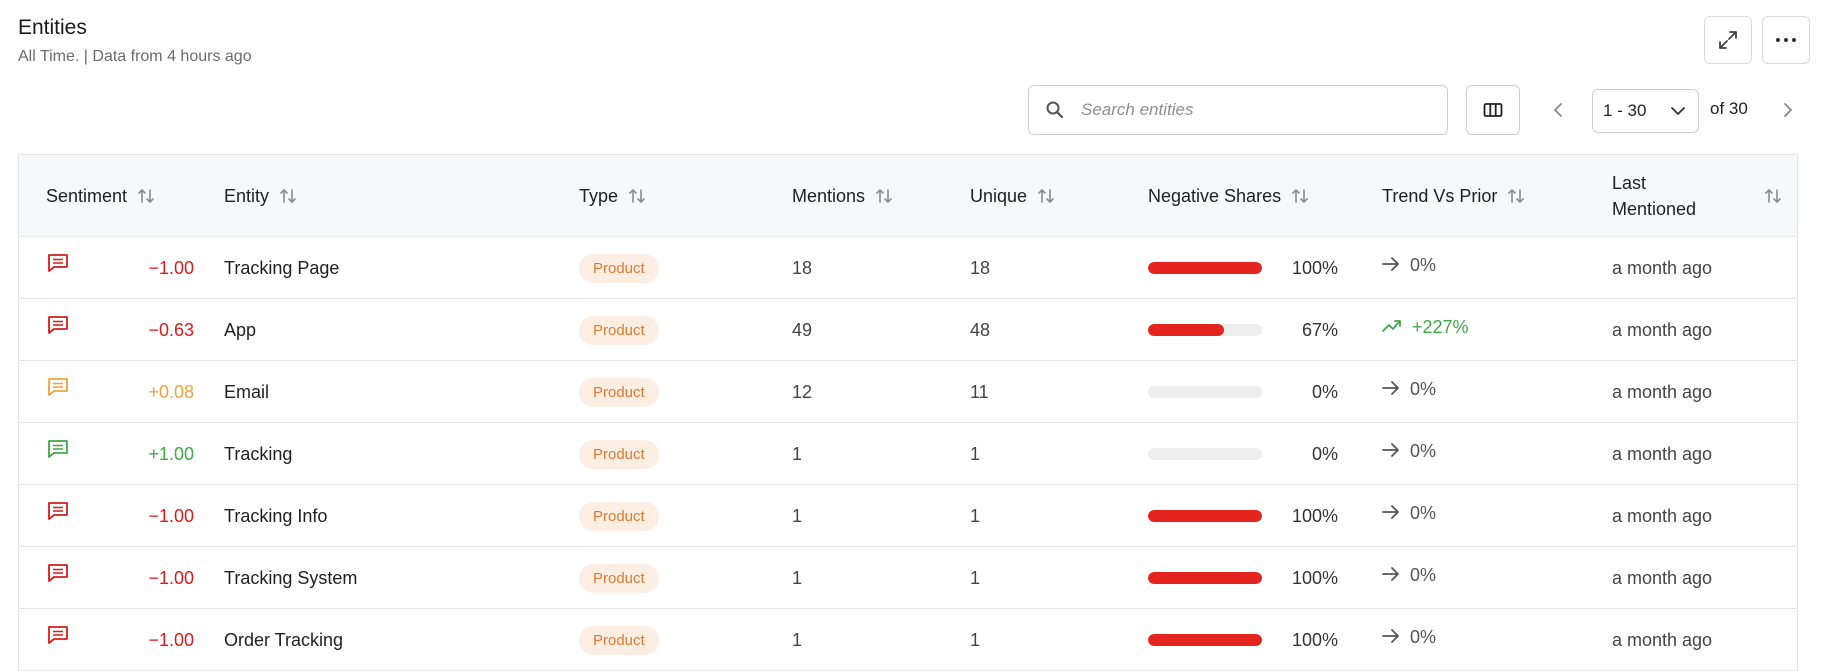 The height and width of the screenshot is (671, 1826). I want to click on column-header-trend-vs-prior: Trend Vs Prior, so click(1453, 196).